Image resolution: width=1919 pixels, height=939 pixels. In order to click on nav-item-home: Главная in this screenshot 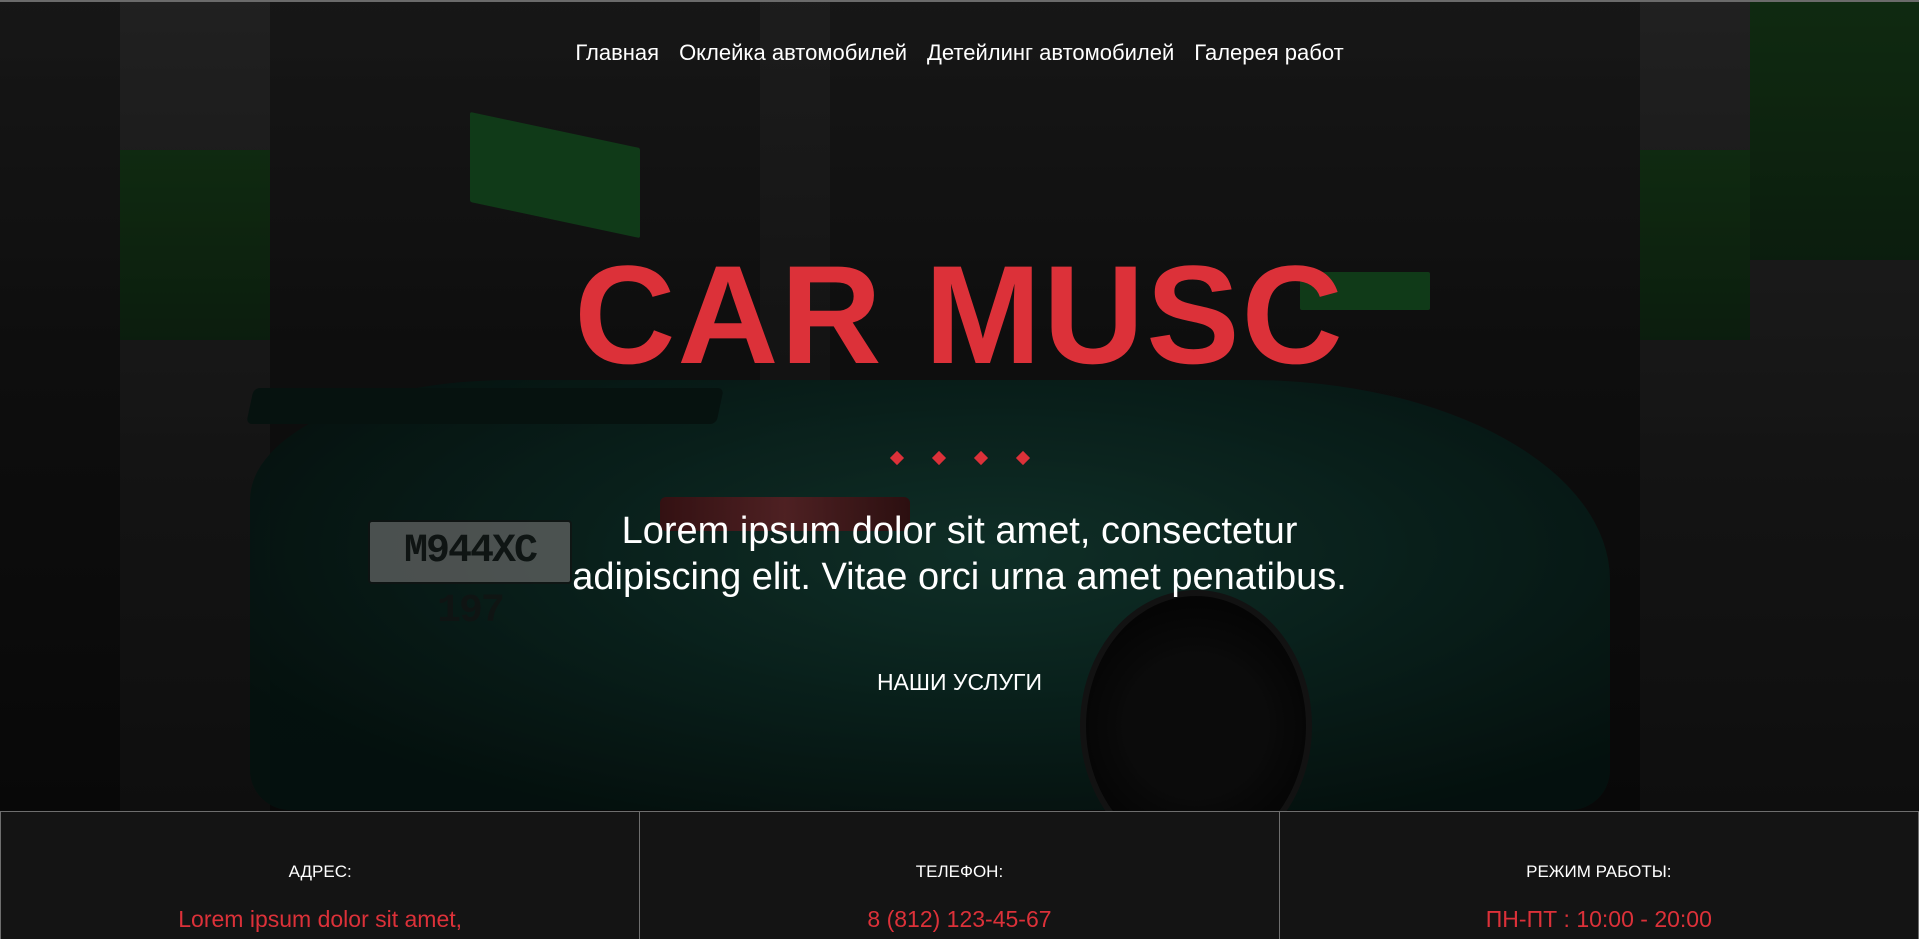, I will do `click(617, 53)`.